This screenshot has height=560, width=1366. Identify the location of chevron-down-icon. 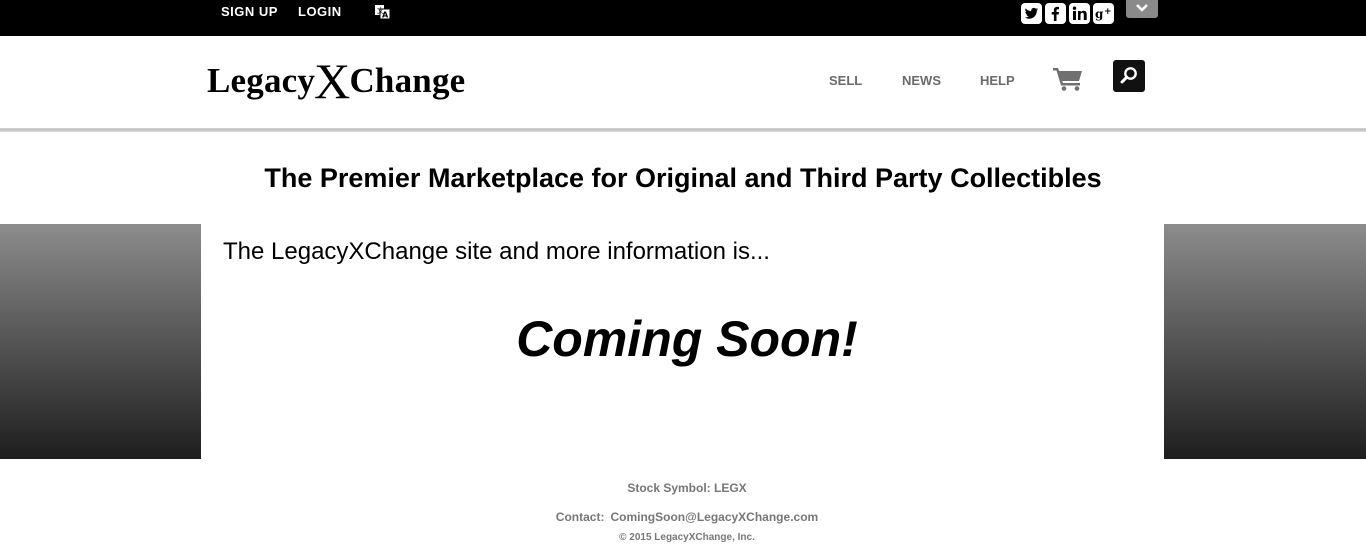
(1142, 8).